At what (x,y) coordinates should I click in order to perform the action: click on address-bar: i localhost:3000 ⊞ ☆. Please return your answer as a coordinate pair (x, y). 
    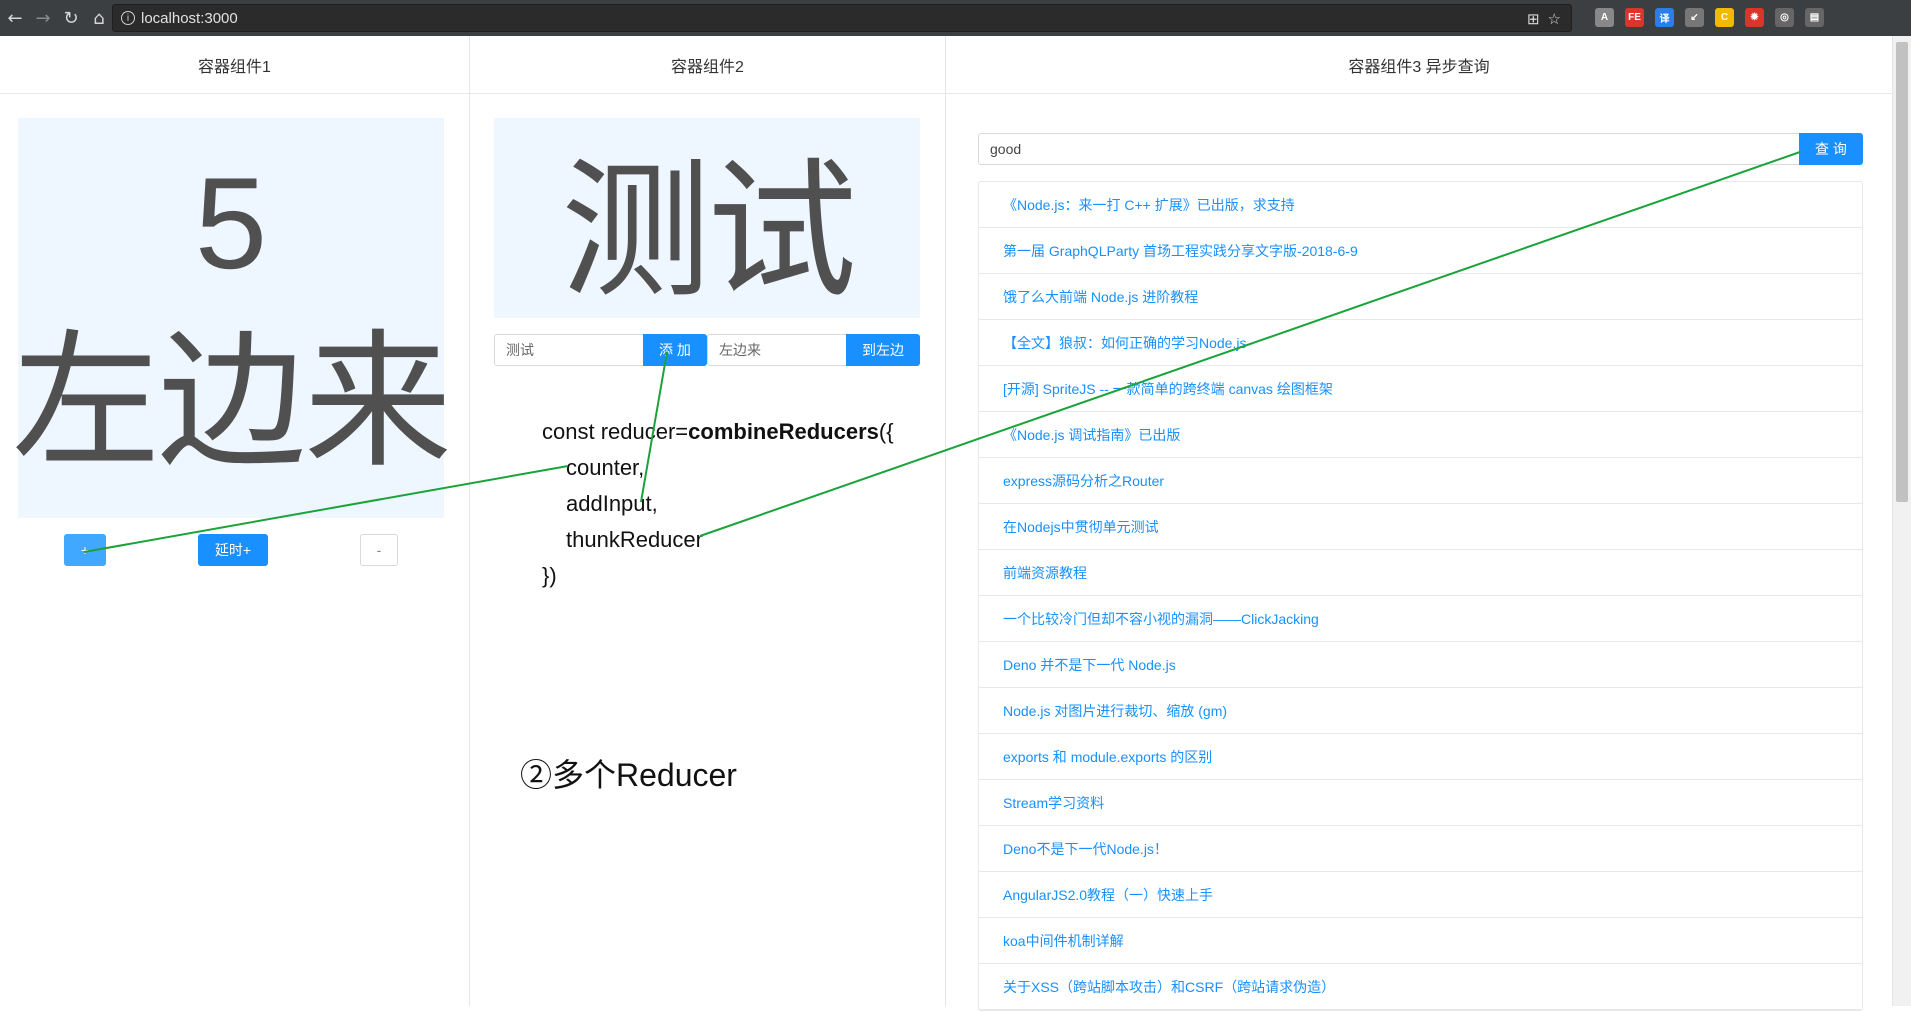
    Looking at the image, I should click on (842, 18).